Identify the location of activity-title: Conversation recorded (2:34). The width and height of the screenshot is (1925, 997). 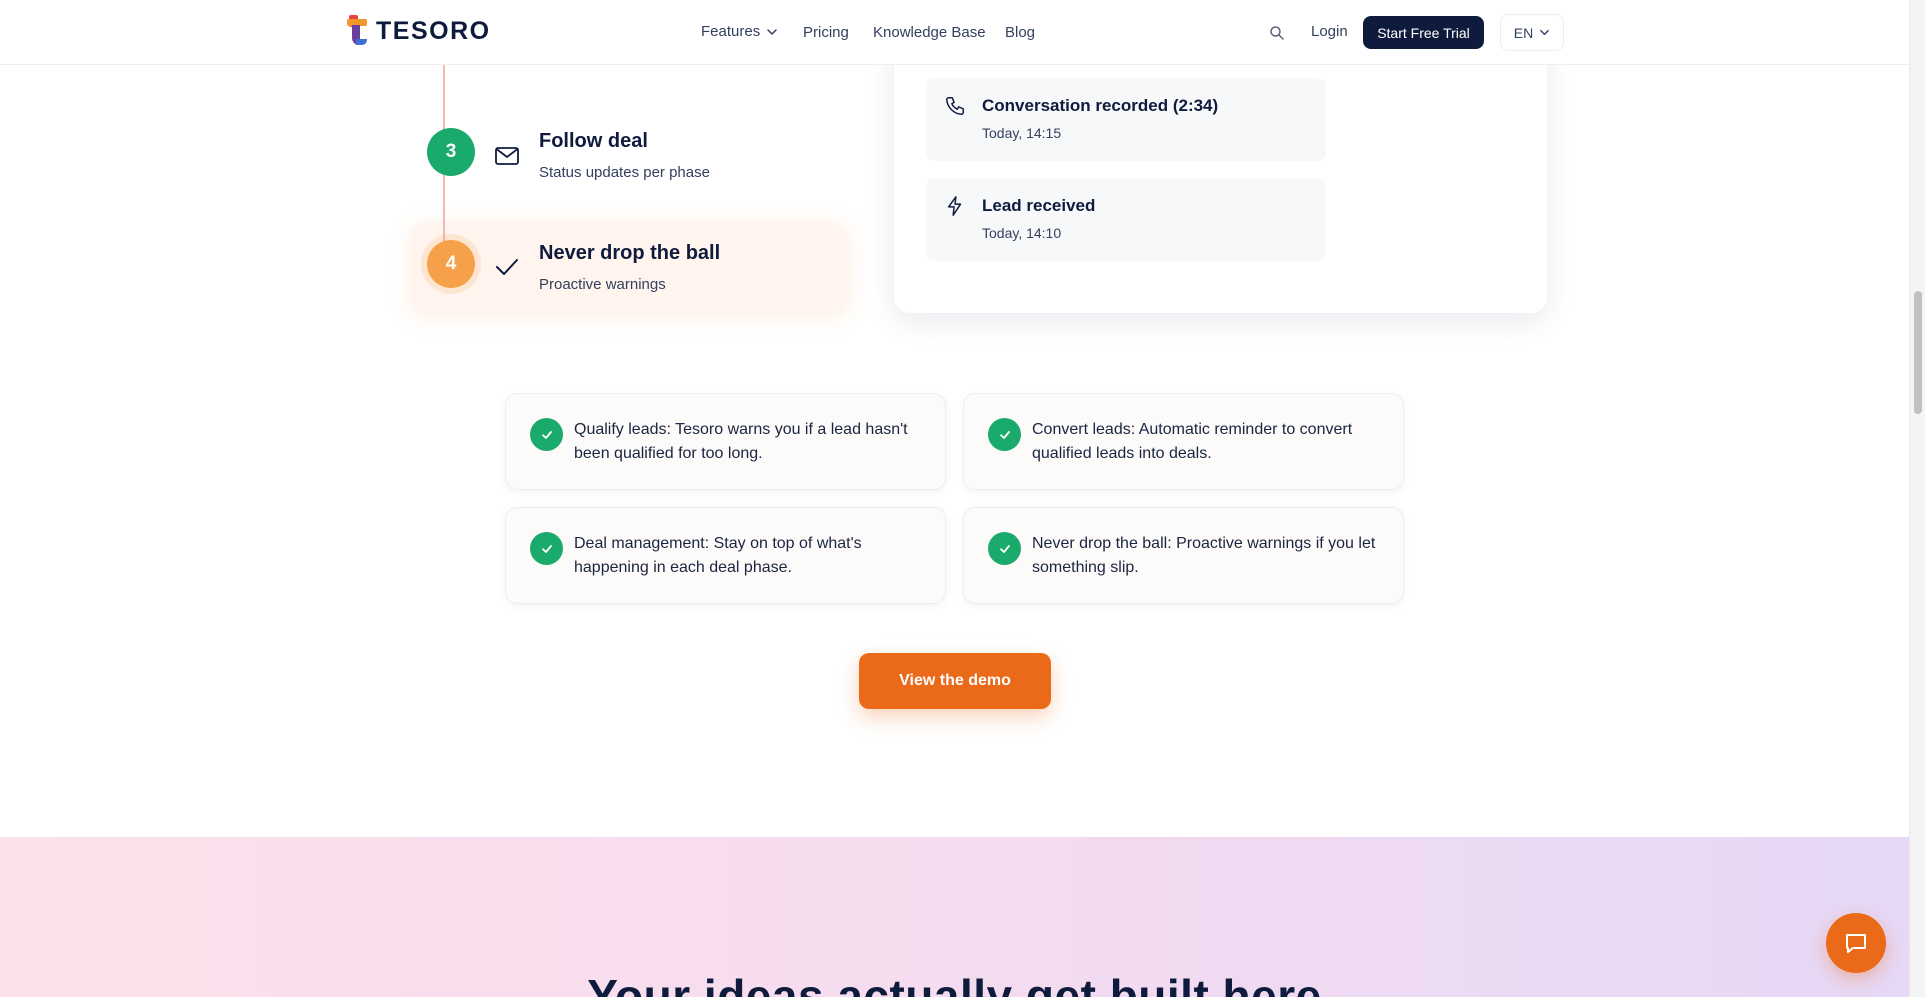
(1100, 105).